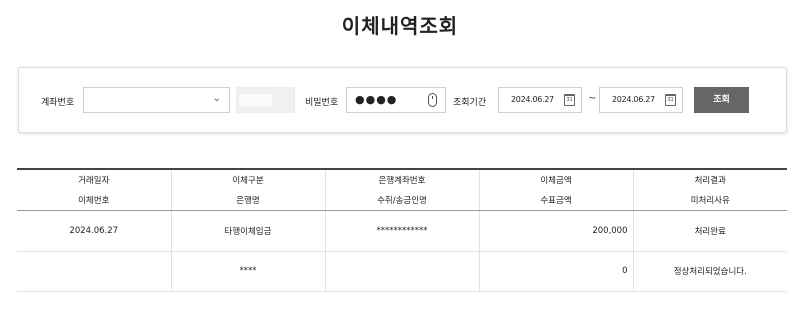 The height and width of the screenshot is (321, 800). I want to click on date-to-field: 2024.06.27 31, so click(641, 100).